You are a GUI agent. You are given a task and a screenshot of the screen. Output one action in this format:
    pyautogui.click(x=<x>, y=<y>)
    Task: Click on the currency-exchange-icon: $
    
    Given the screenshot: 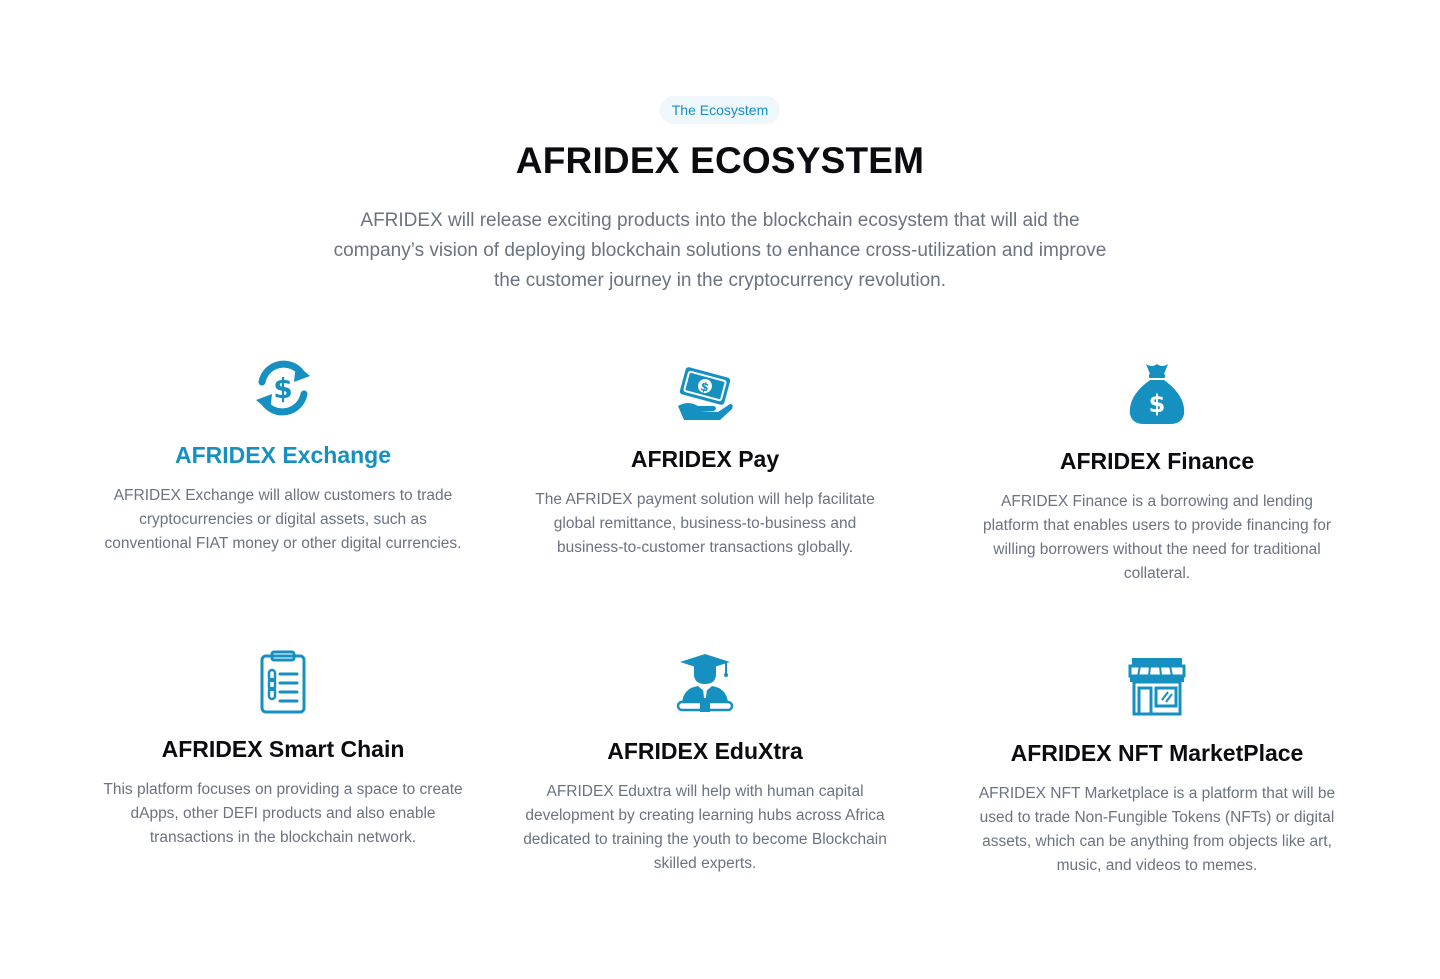 What is the action you would take?
    pyautogui.click(x=283, y=388)
    